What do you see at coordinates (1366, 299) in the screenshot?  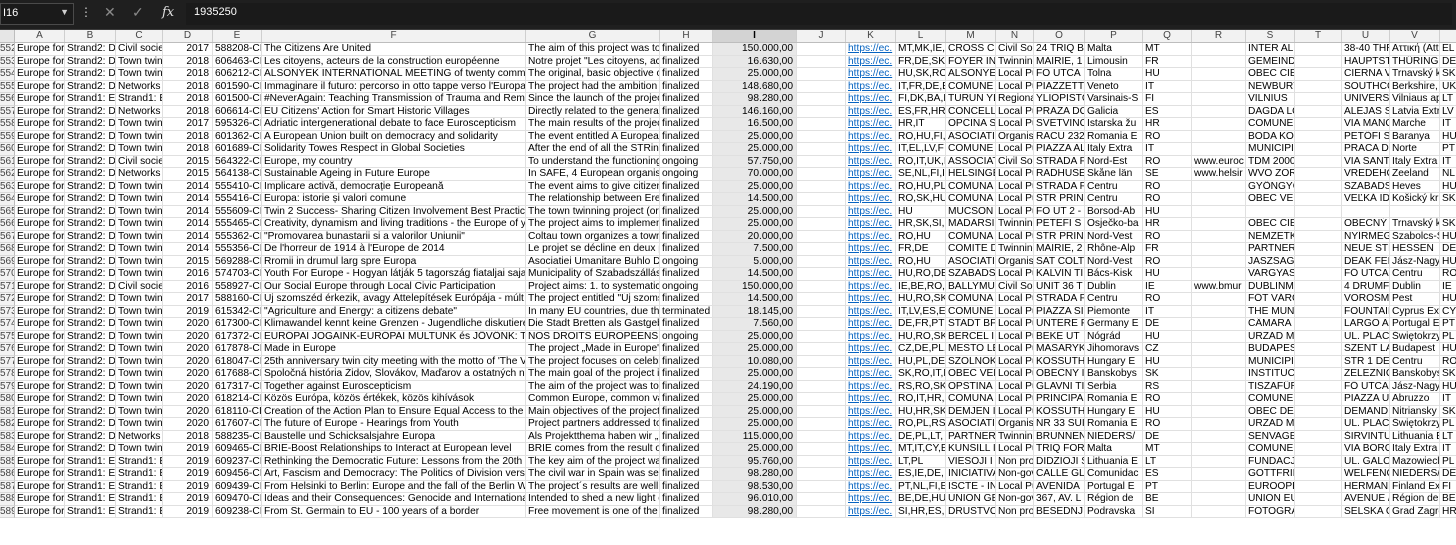 I see `cell: VOROSM/` at bounding box center [1366, 299].